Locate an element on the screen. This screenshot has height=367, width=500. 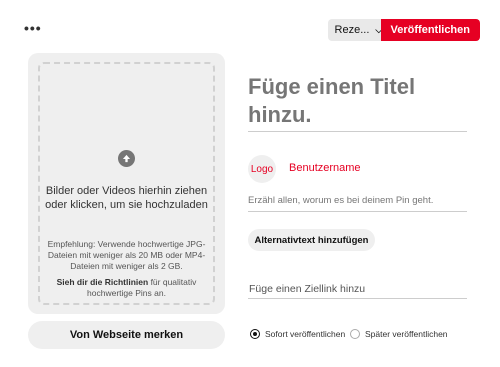
publish-later-radio is located at coordinates (355, 334).